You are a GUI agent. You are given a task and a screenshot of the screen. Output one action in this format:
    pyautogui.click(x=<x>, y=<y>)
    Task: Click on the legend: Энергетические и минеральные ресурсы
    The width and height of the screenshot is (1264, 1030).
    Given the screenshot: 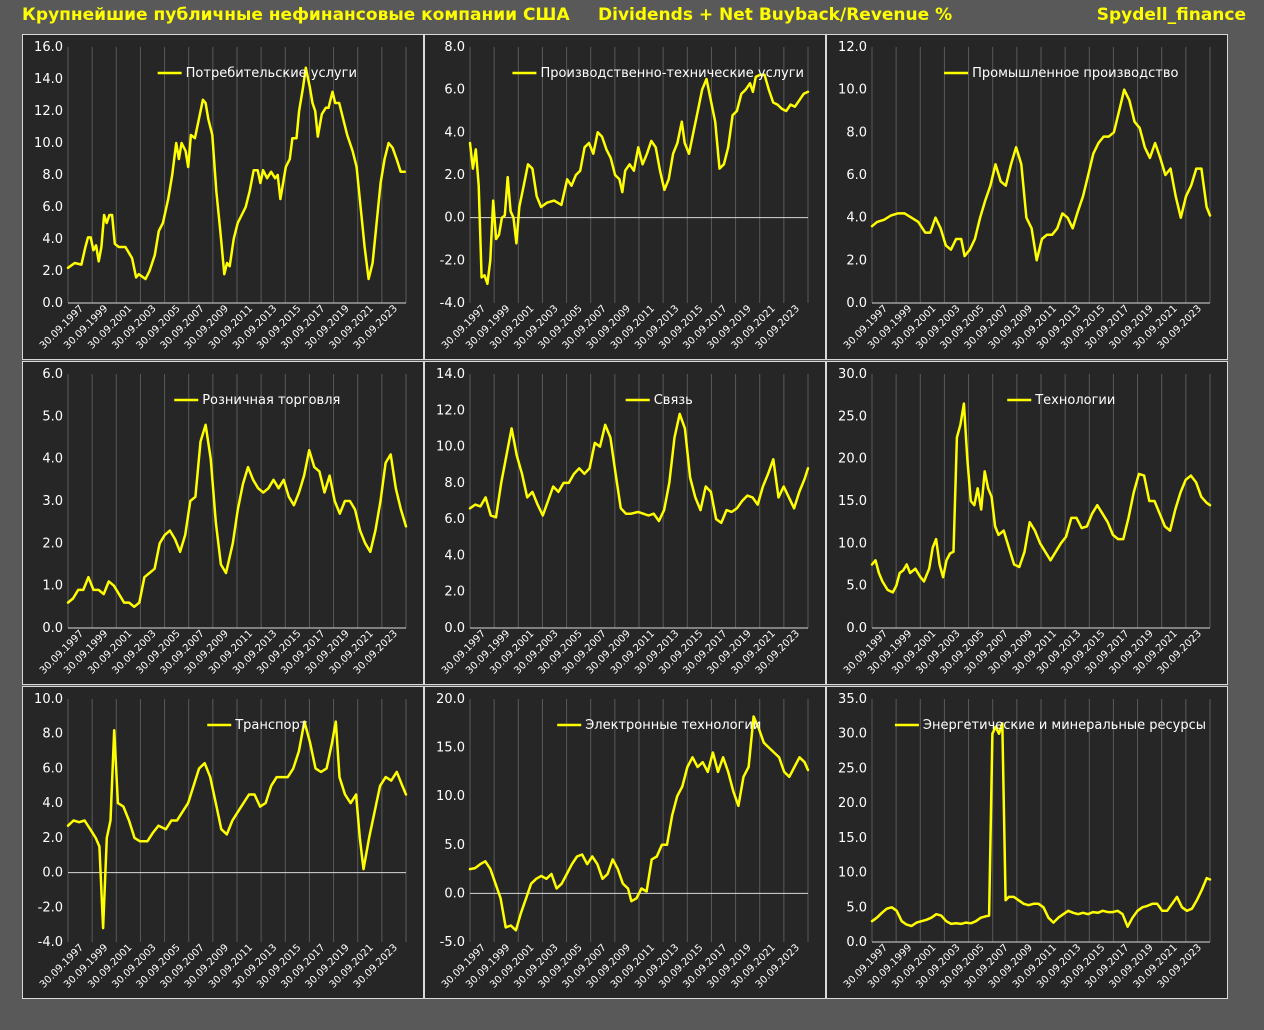 What is the action you would take?
    pyautogui.click(x=1050, y=725)
    